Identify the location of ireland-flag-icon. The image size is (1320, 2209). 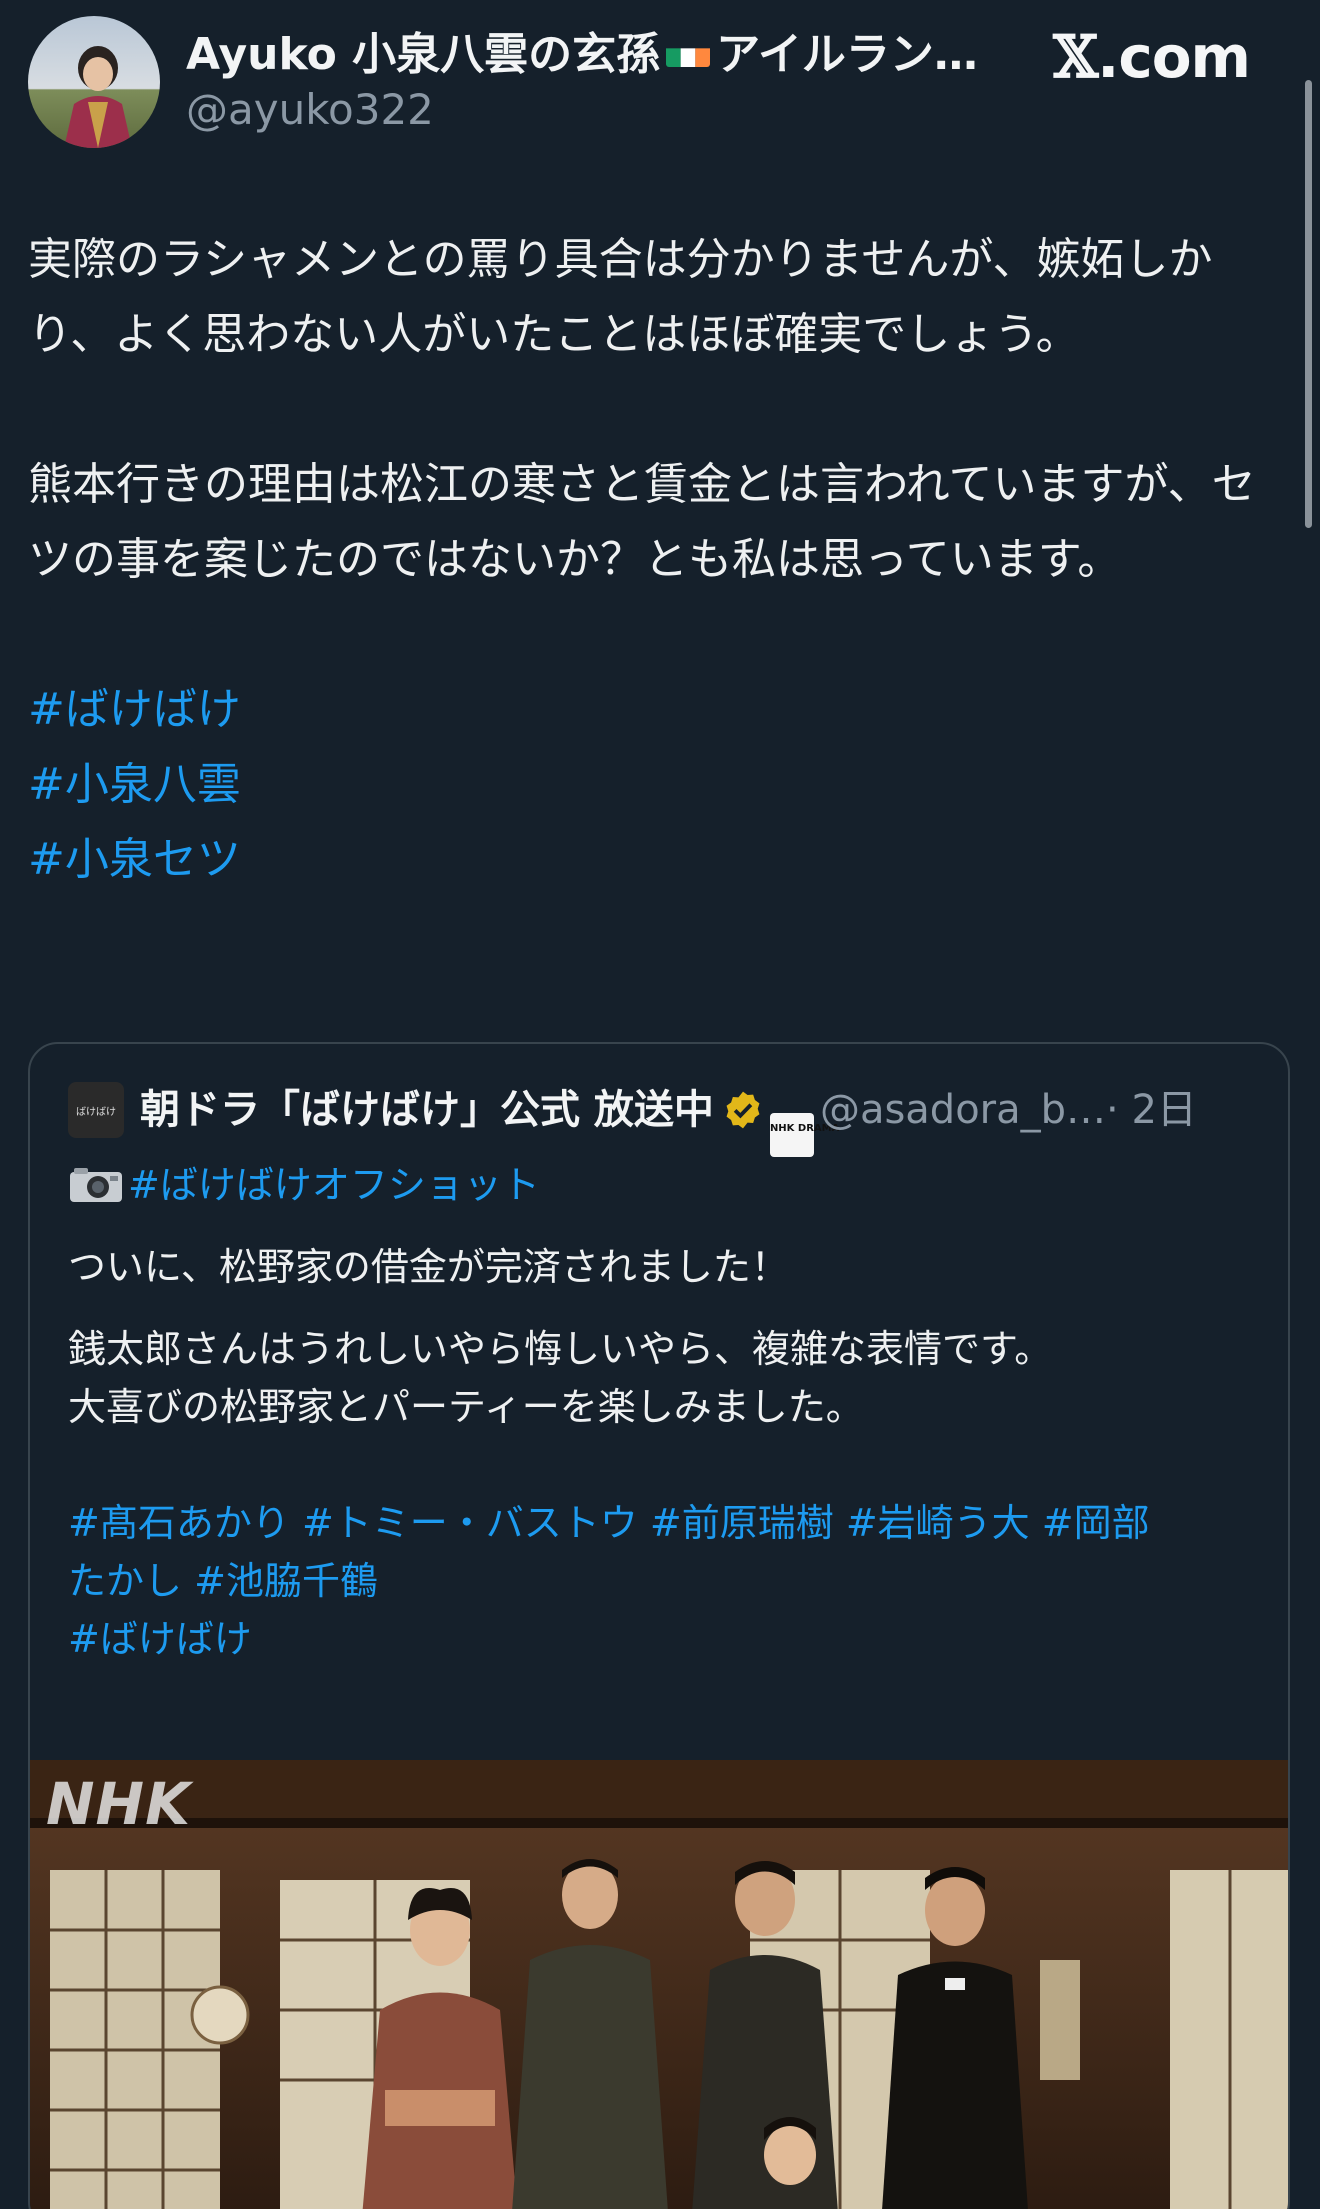
(688, 52).